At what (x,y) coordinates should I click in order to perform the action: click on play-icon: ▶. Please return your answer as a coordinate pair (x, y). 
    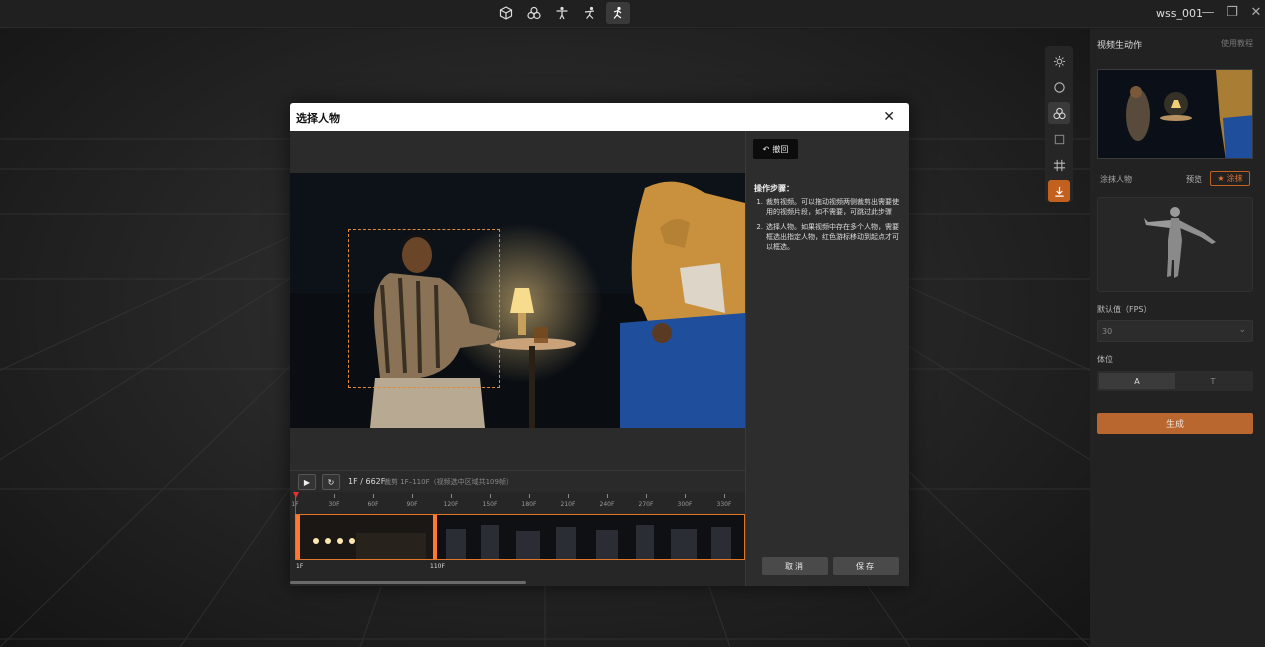
    Looking at the image, I should click on (307, 482).